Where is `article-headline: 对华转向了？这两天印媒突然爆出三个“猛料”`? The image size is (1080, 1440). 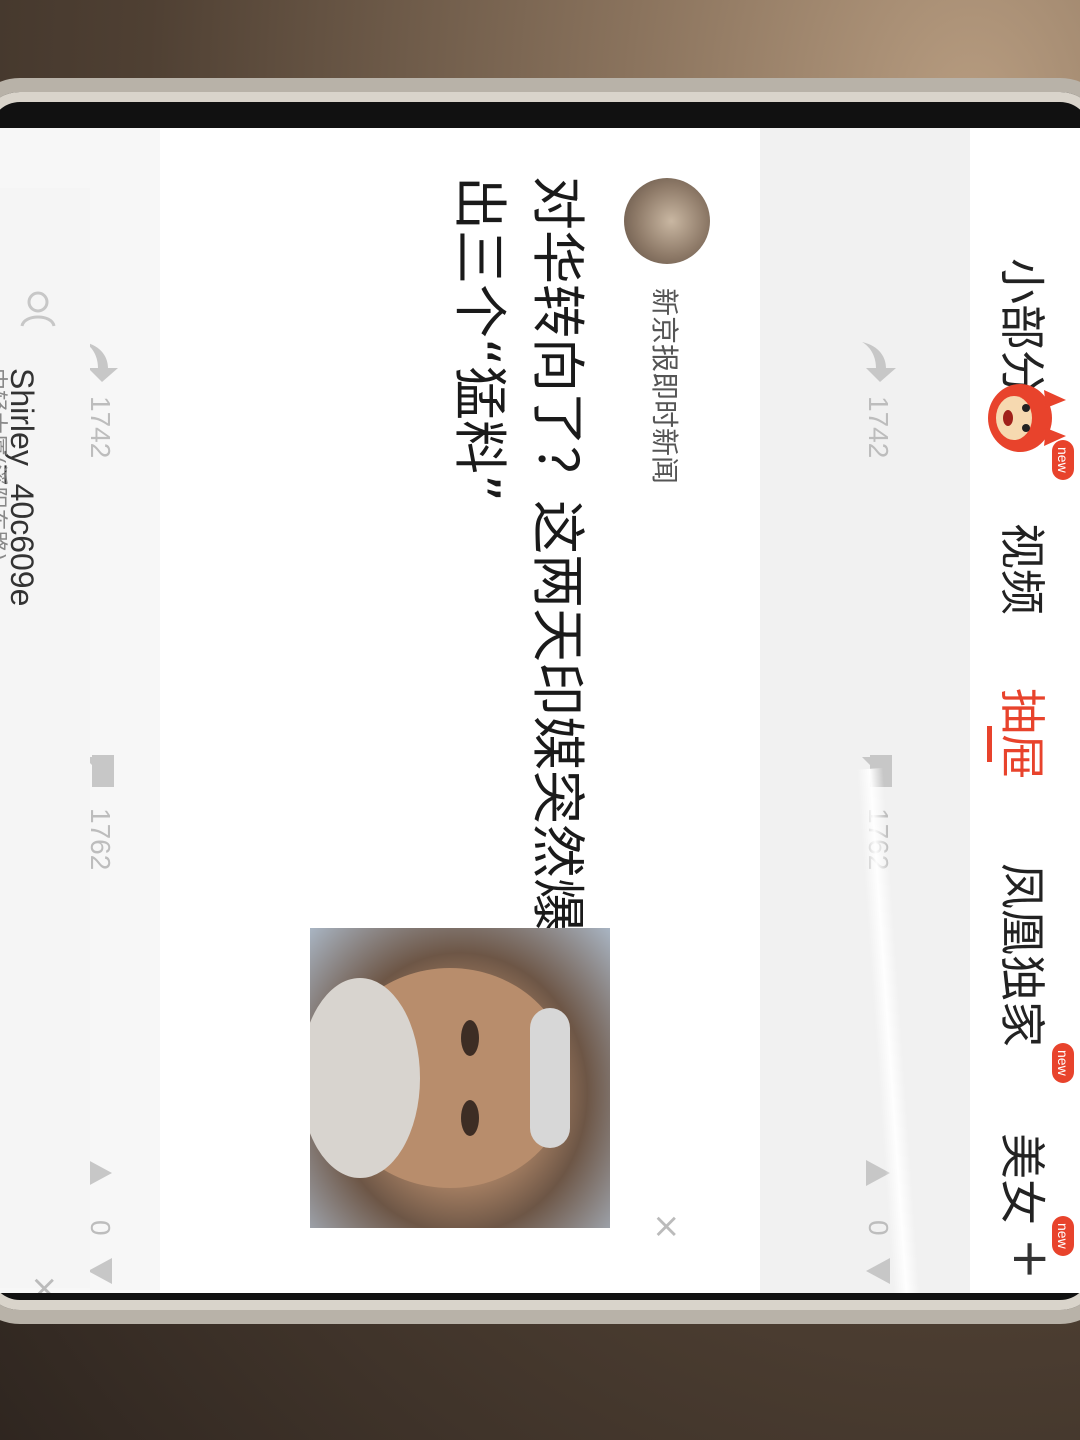 article-headline: 对华转向了？这两天印媒突然爆出三个“猛料” is located at coordinates (518, 556).